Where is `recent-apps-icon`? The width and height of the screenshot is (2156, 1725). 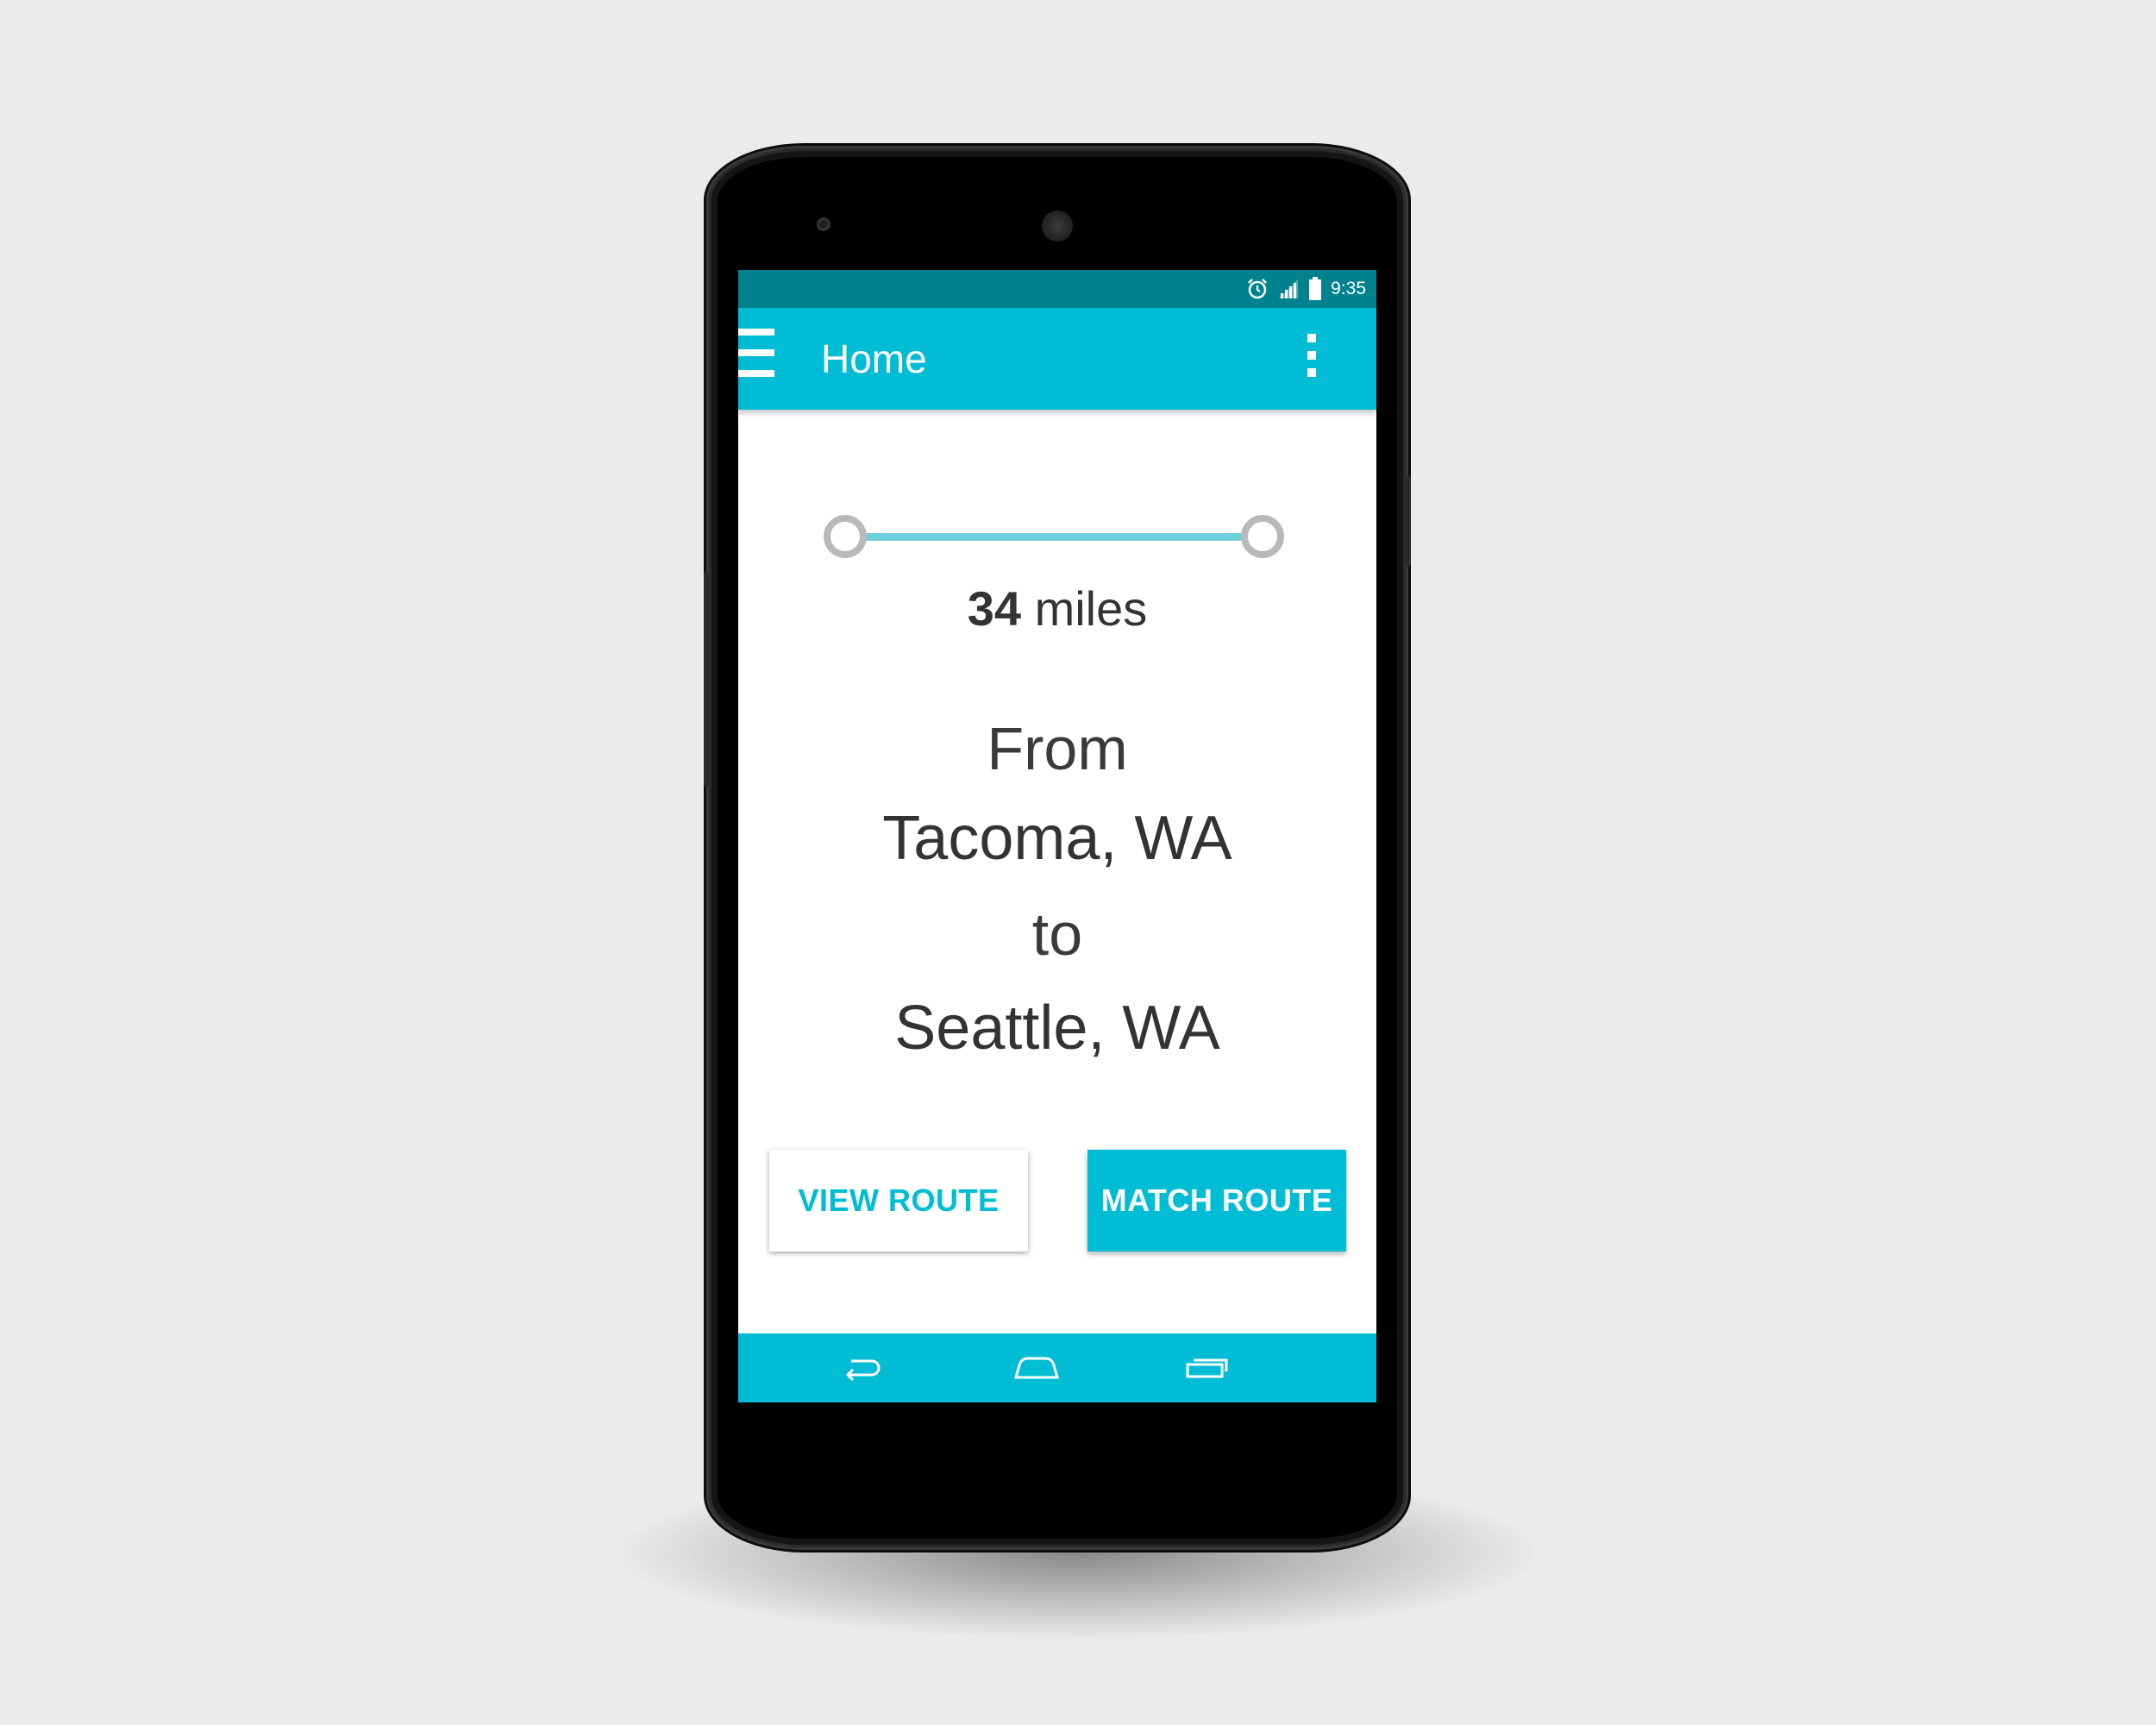
recent-apps-icon is located at coordinates (1207, 1368).